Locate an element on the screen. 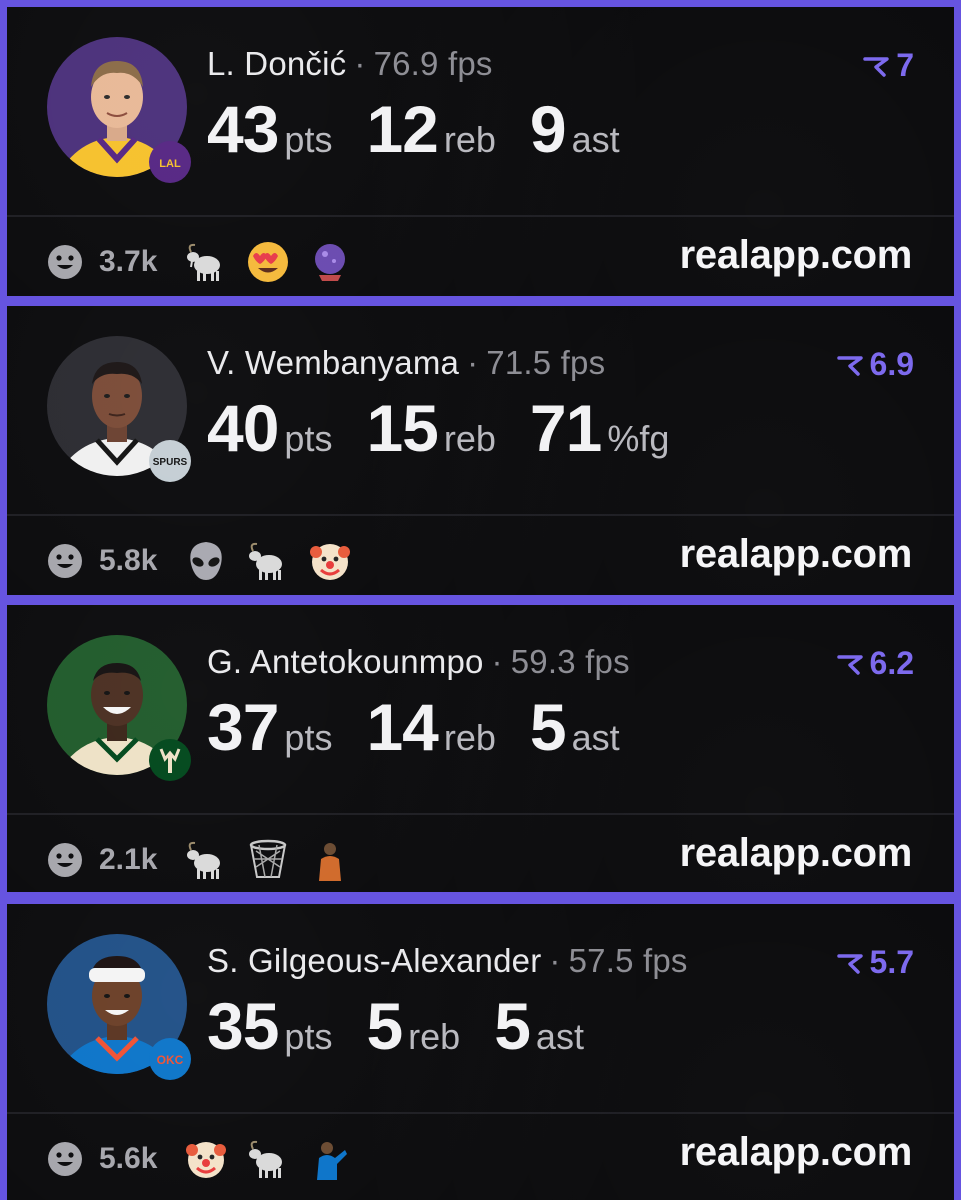 The width and height of the screenshot is (961, 1200). stat-value: 43 is located at coordinates (243, 129).